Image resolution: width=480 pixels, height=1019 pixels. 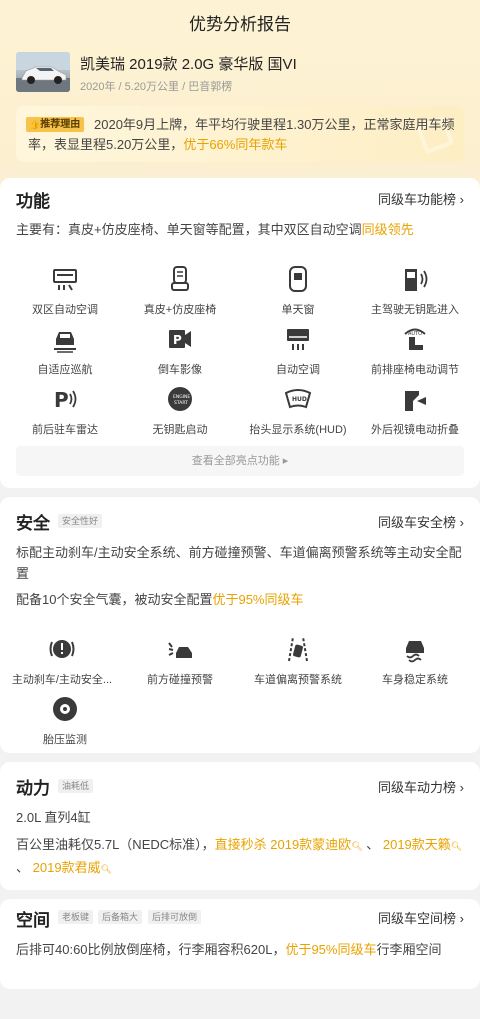 What do you see at coordinates (298, 680) in the screenshot?
I see `feature-label: 车道偏离预警系统` at bounding box center [298, 680].